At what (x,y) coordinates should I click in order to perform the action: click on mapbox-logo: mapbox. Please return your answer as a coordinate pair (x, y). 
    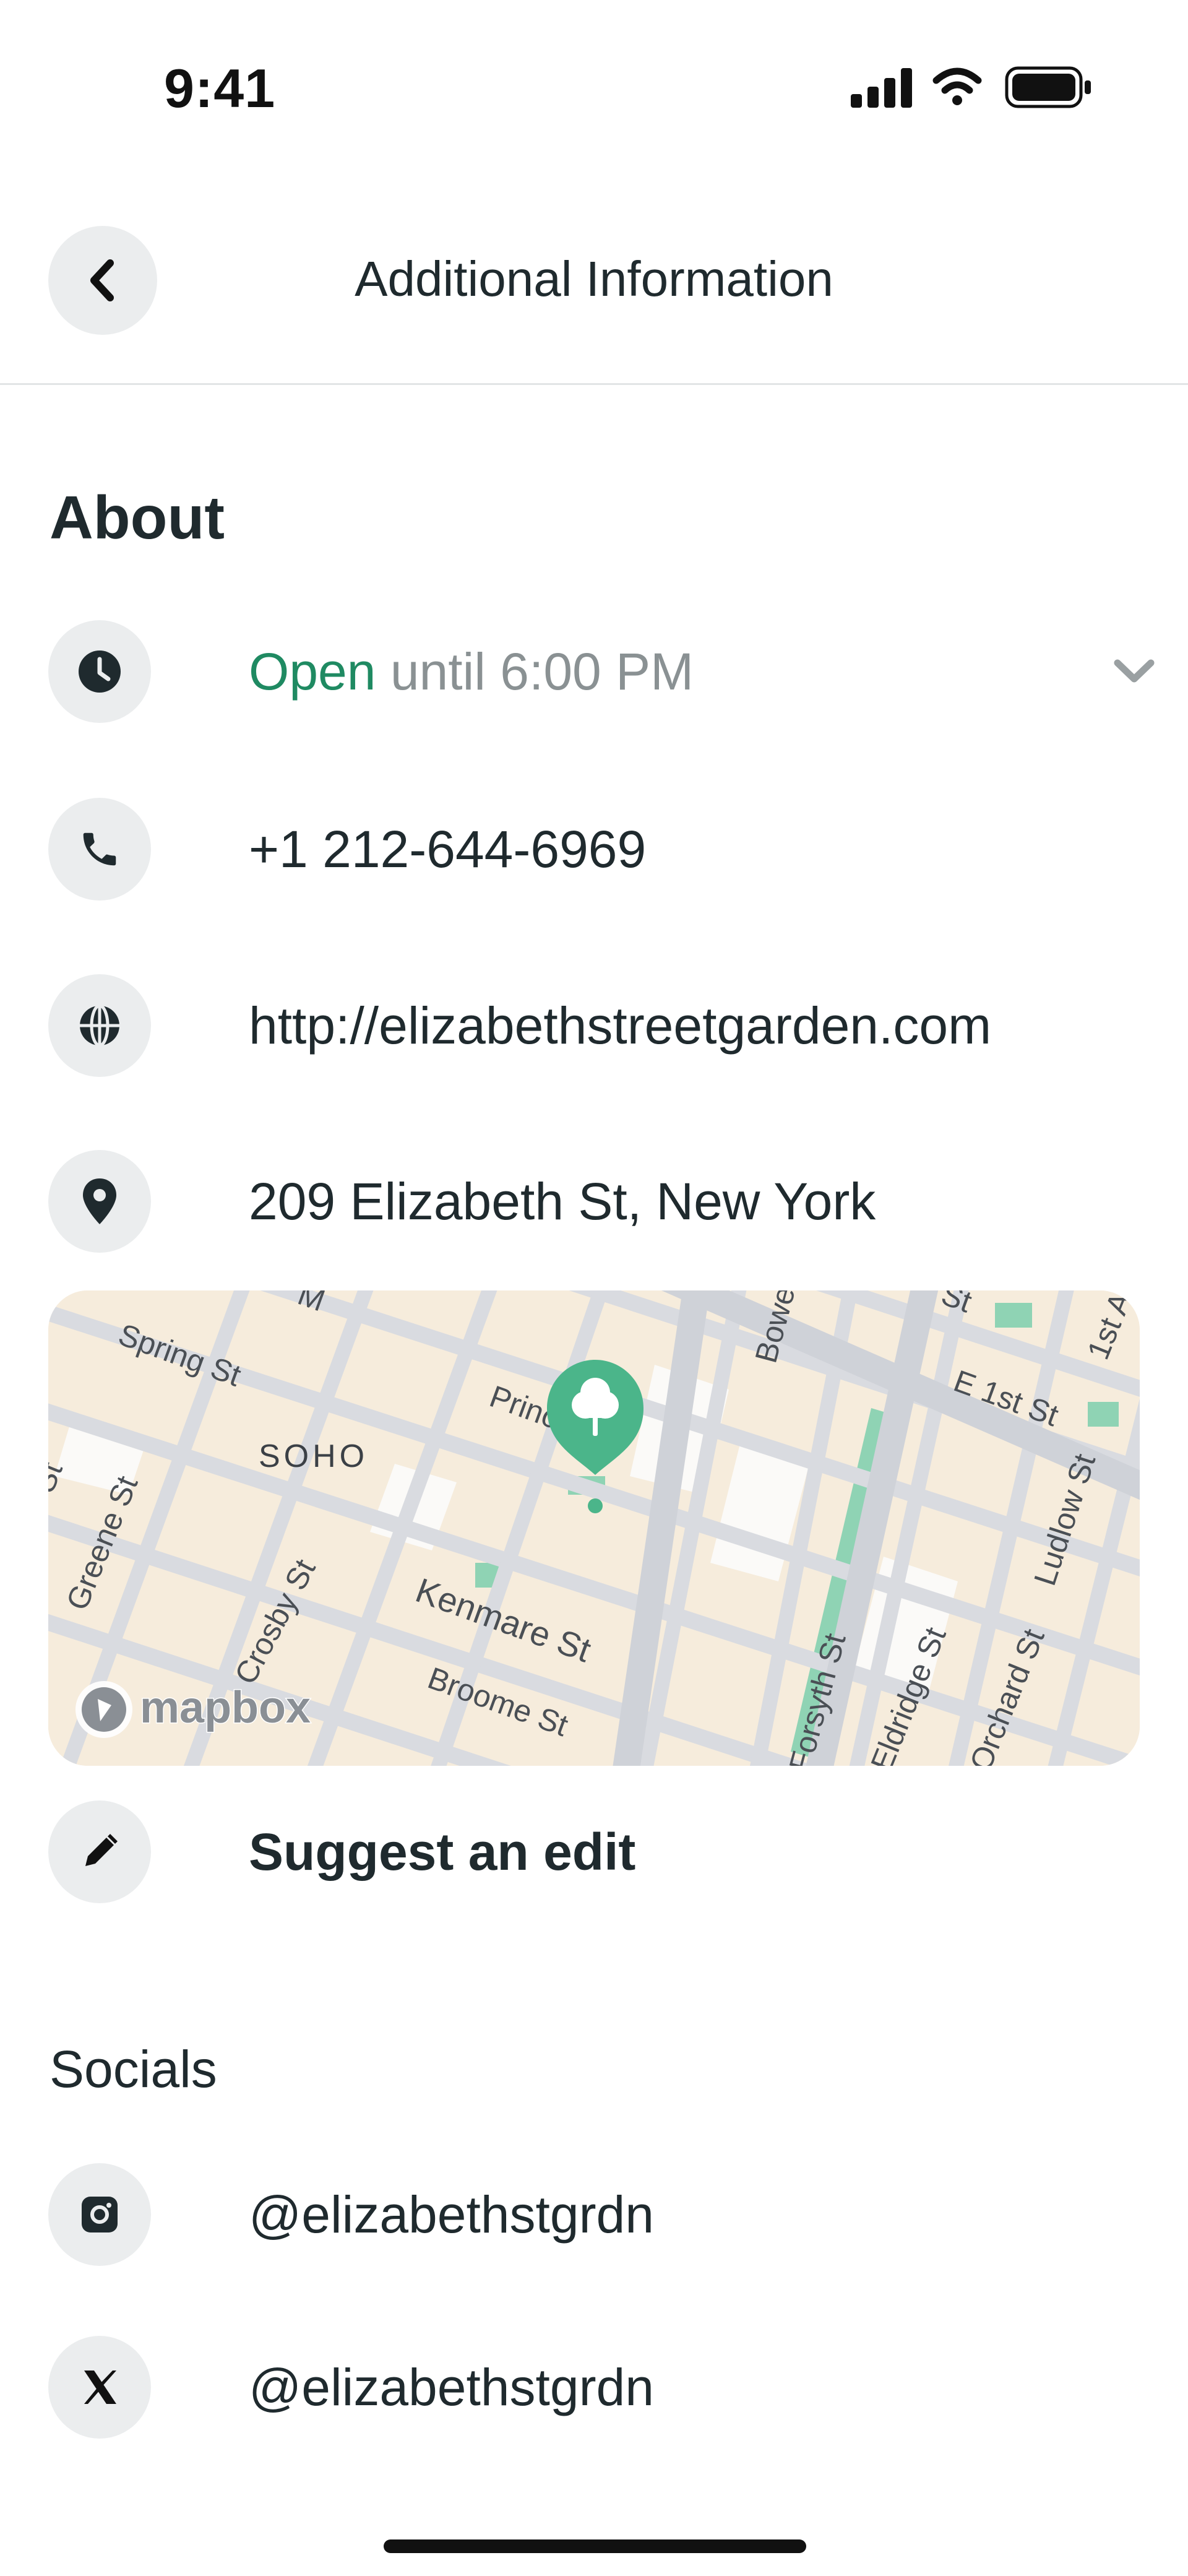
    Looking at the image, I should click on (194, 1709).